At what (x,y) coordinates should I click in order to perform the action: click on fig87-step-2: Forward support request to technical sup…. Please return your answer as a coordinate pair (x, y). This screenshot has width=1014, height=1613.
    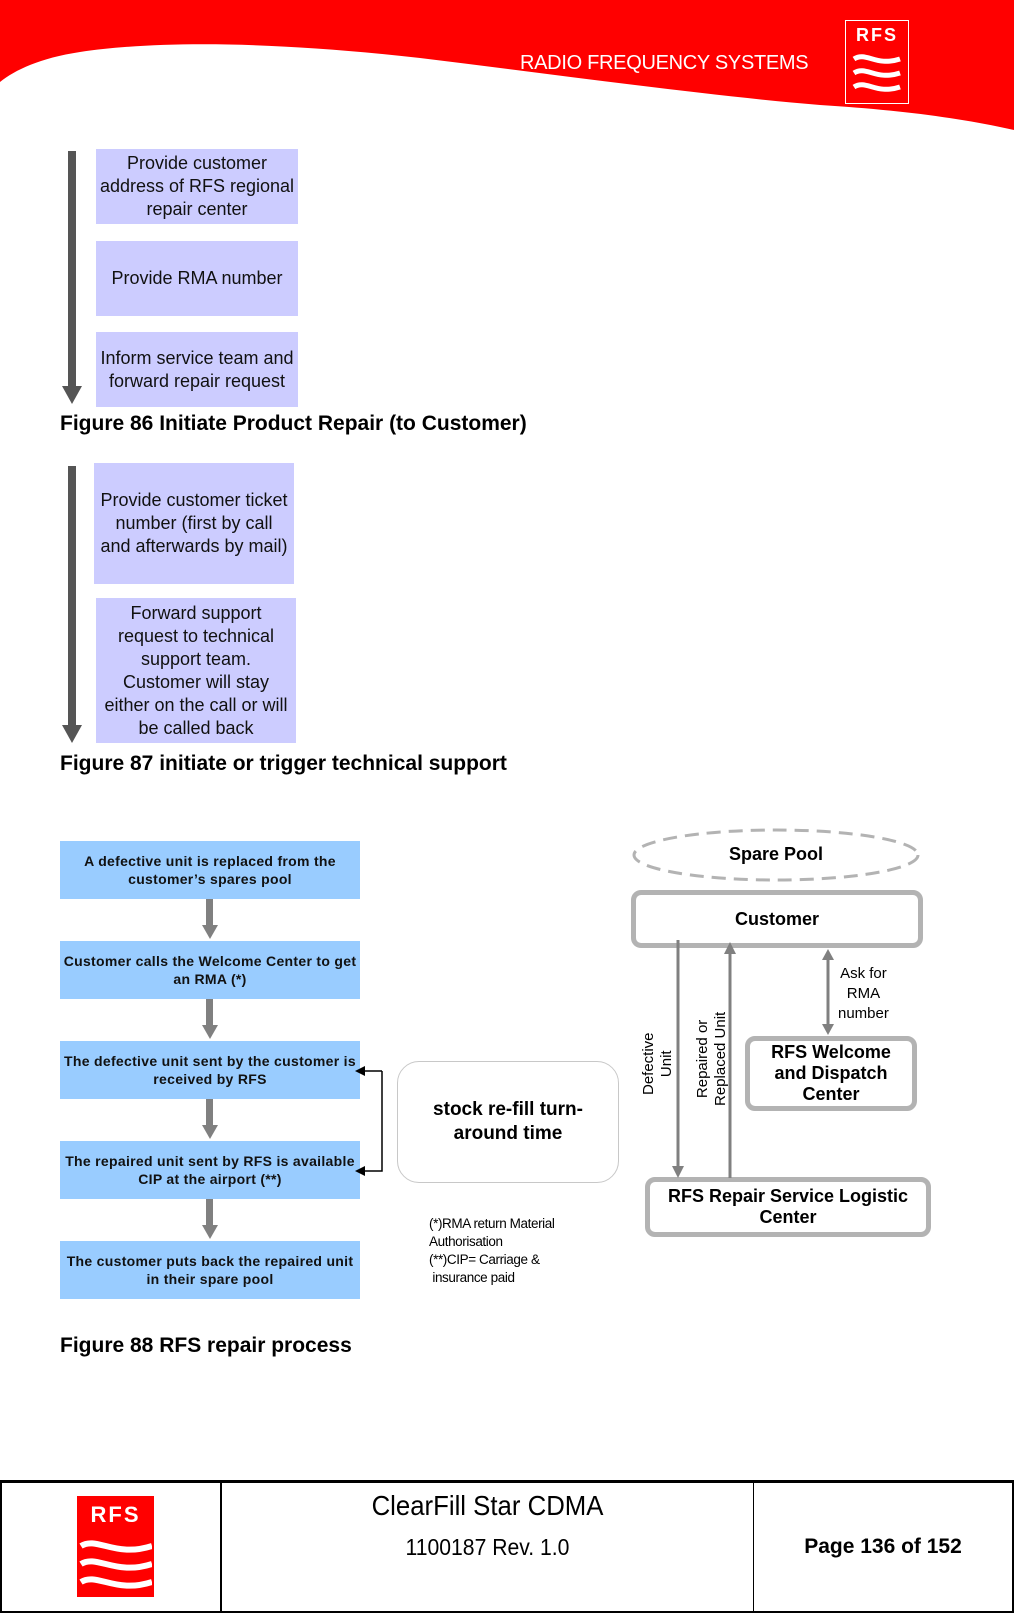
    Looking at the image, I should click on (196, 670).